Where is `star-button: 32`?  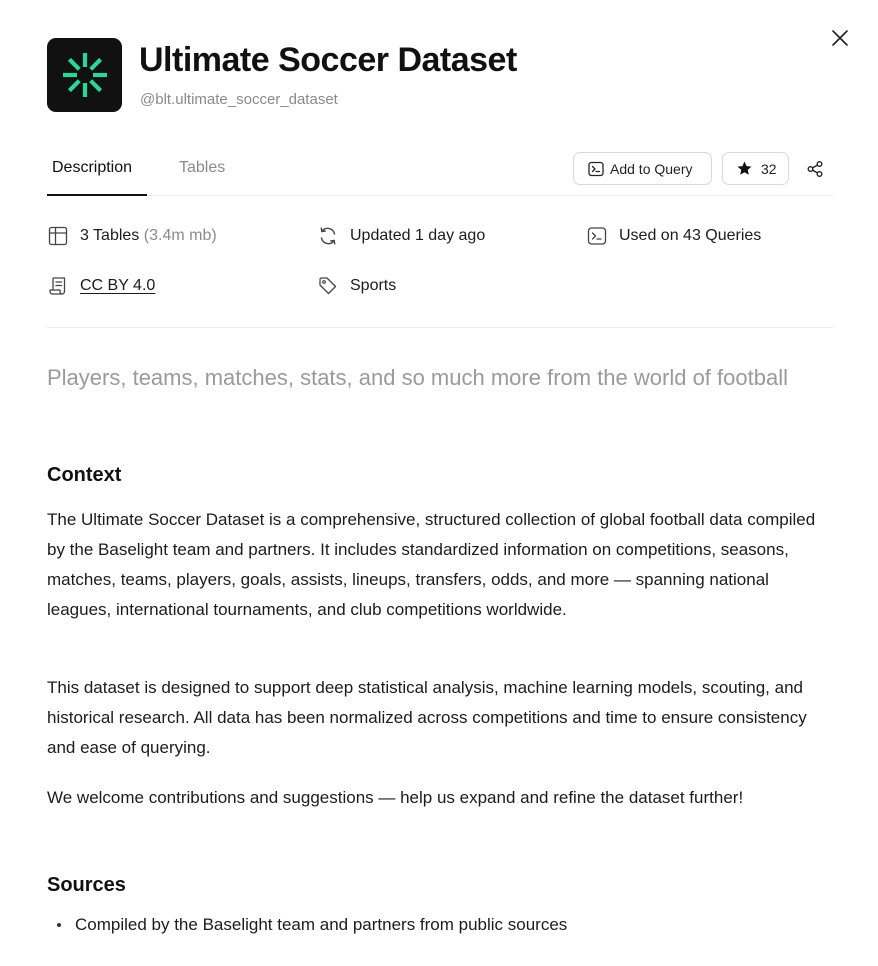
star-button: 32 is located at coordinates (755, 168).